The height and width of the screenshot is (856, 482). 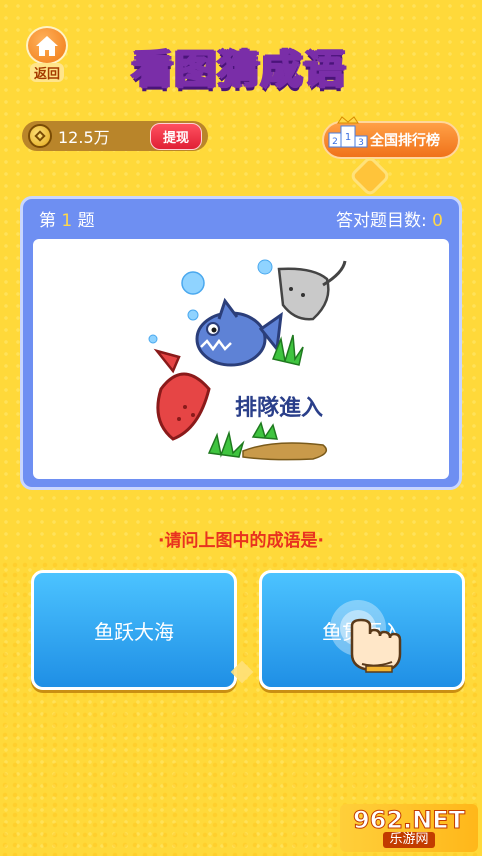 I want to click on watermark-logo: 962.NET 乐游网, so click(x=409, y=828).